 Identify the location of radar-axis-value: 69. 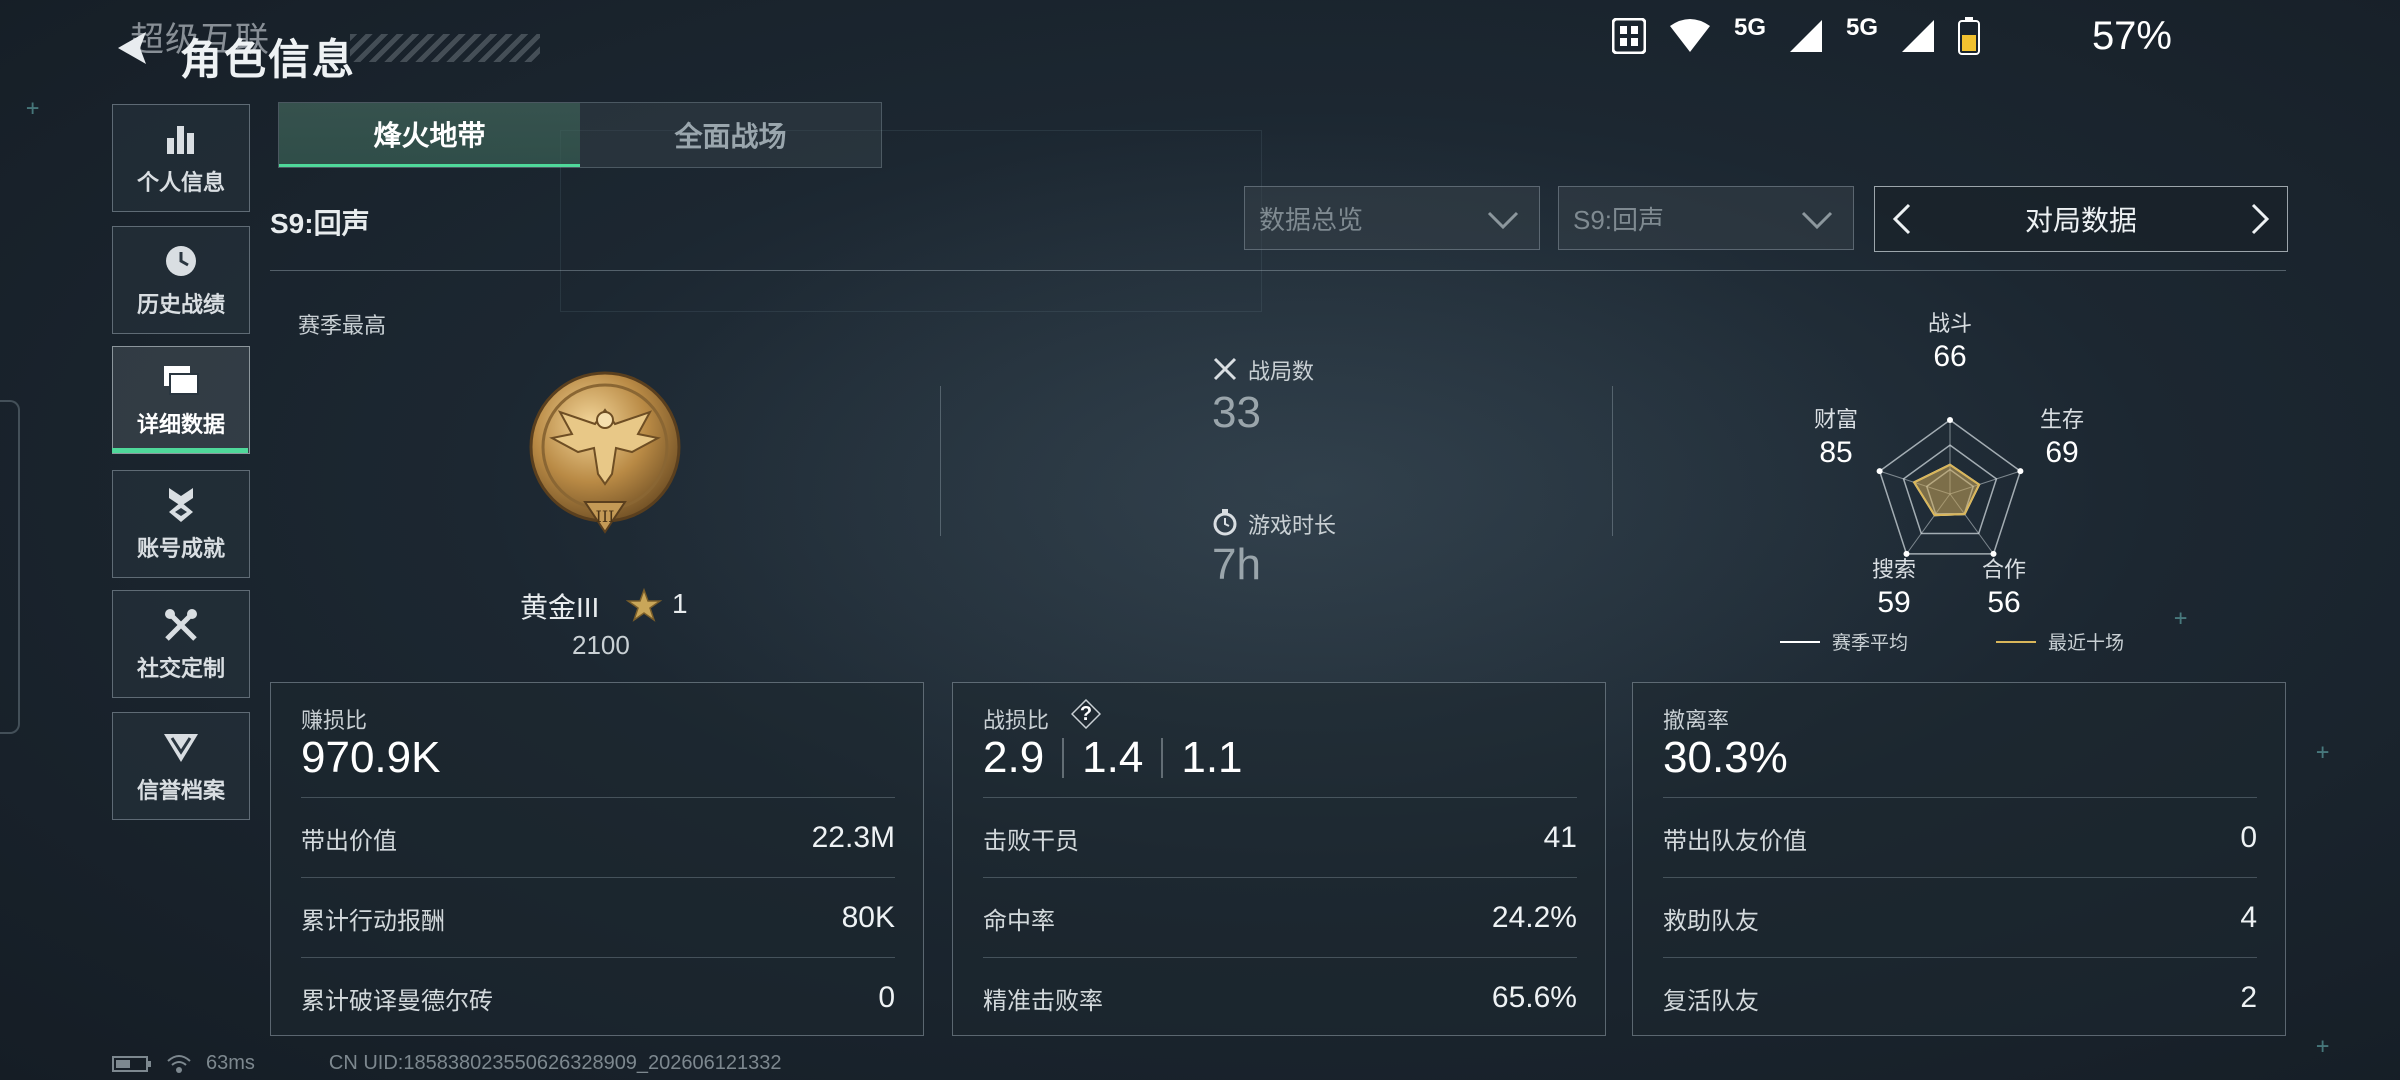
(2062, 452).